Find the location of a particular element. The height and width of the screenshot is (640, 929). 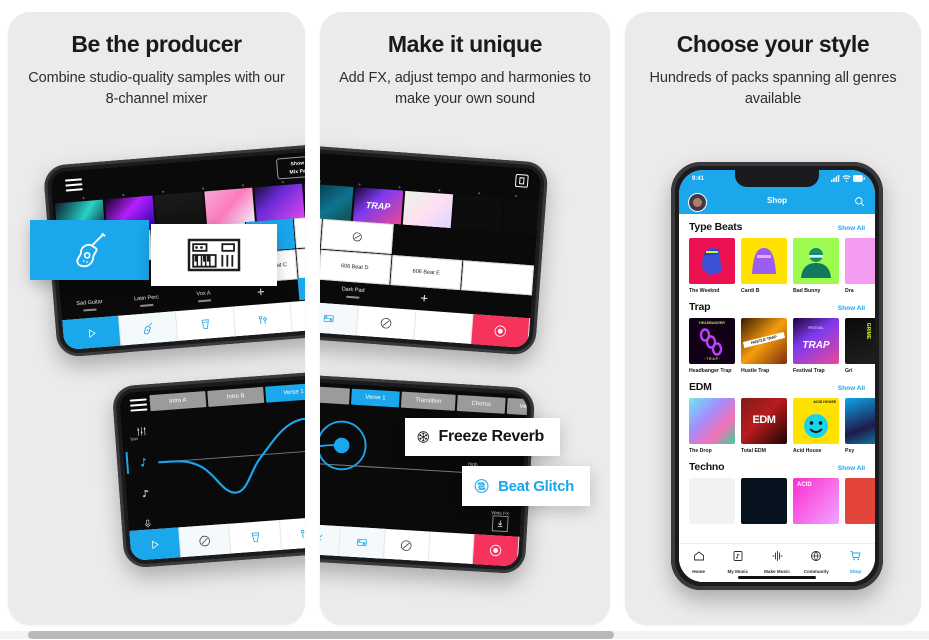

track-label: Dark Pad is located at coordinates (354, 292).